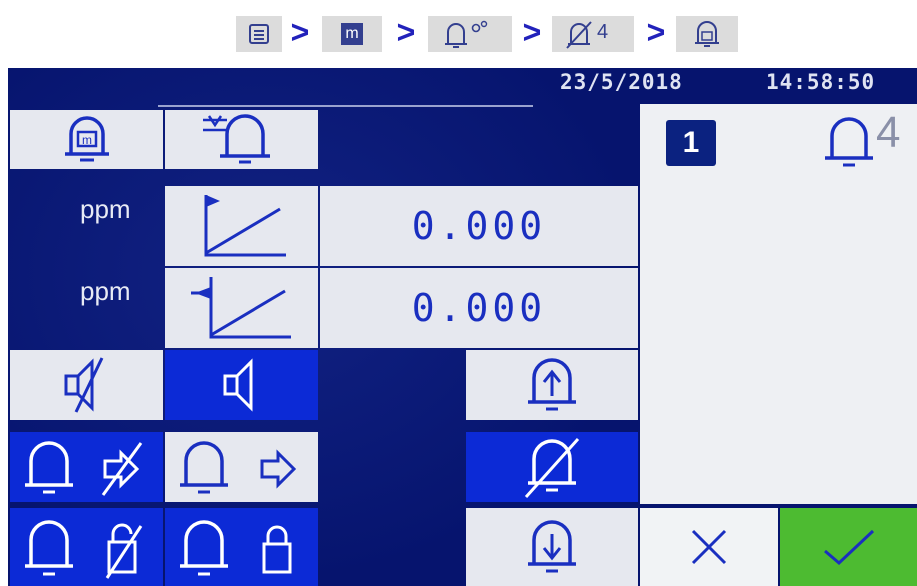  I want to click on alarm-falling-icon, so click(552, 546).